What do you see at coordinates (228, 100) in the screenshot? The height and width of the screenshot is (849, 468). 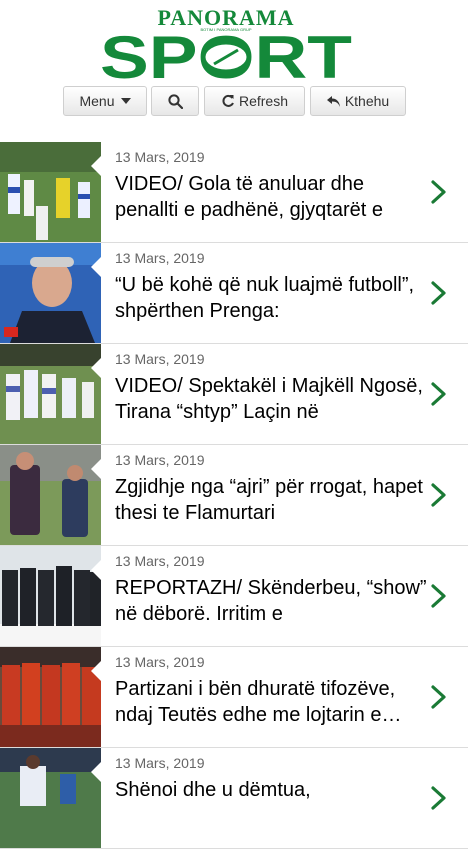 I see `refresh-icon` at bounding box center [228, 100].